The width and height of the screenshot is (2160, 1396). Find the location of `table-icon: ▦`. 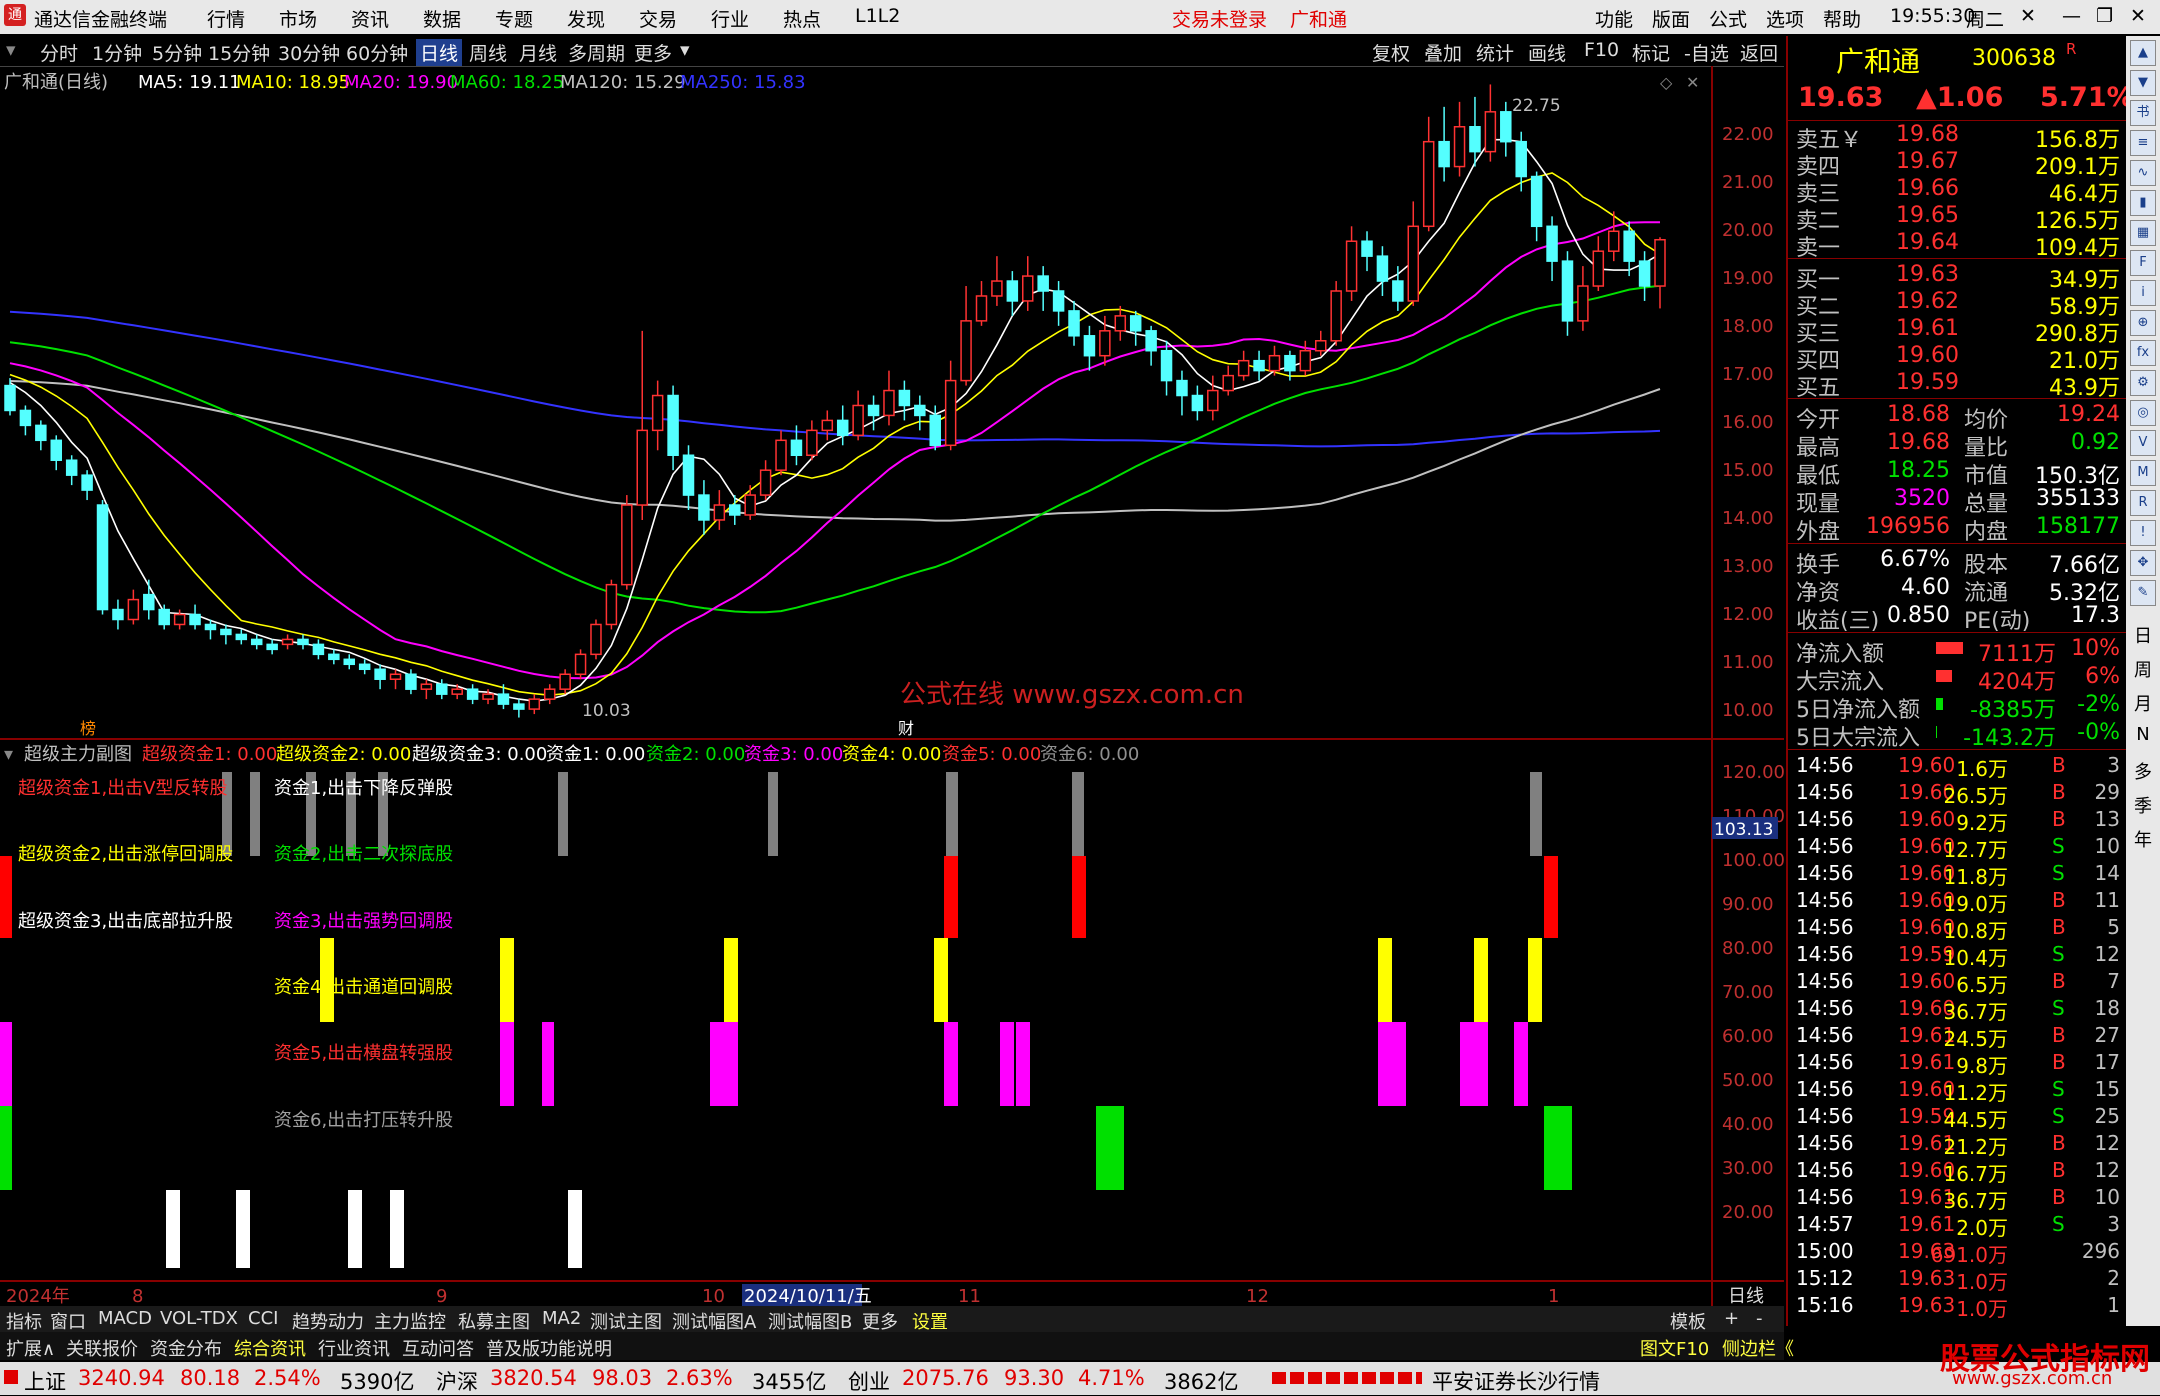

table-icon: ▦ is located at coordinates (2143, 233).